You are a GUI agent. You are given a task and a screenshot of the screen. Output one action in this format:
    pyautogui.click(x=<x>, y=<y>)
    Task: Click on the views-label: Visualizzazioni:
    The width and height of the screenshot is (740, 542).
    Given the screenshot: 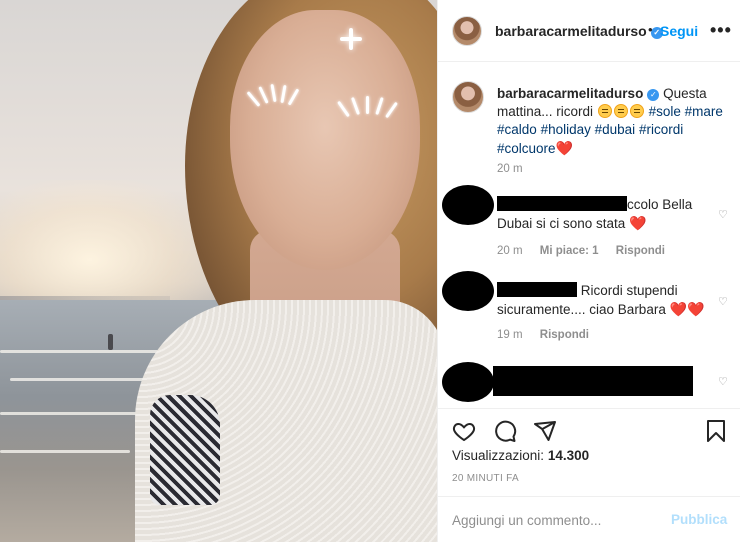 What is the action you would take?
    pyautogui.click(x=498, y=455)
    